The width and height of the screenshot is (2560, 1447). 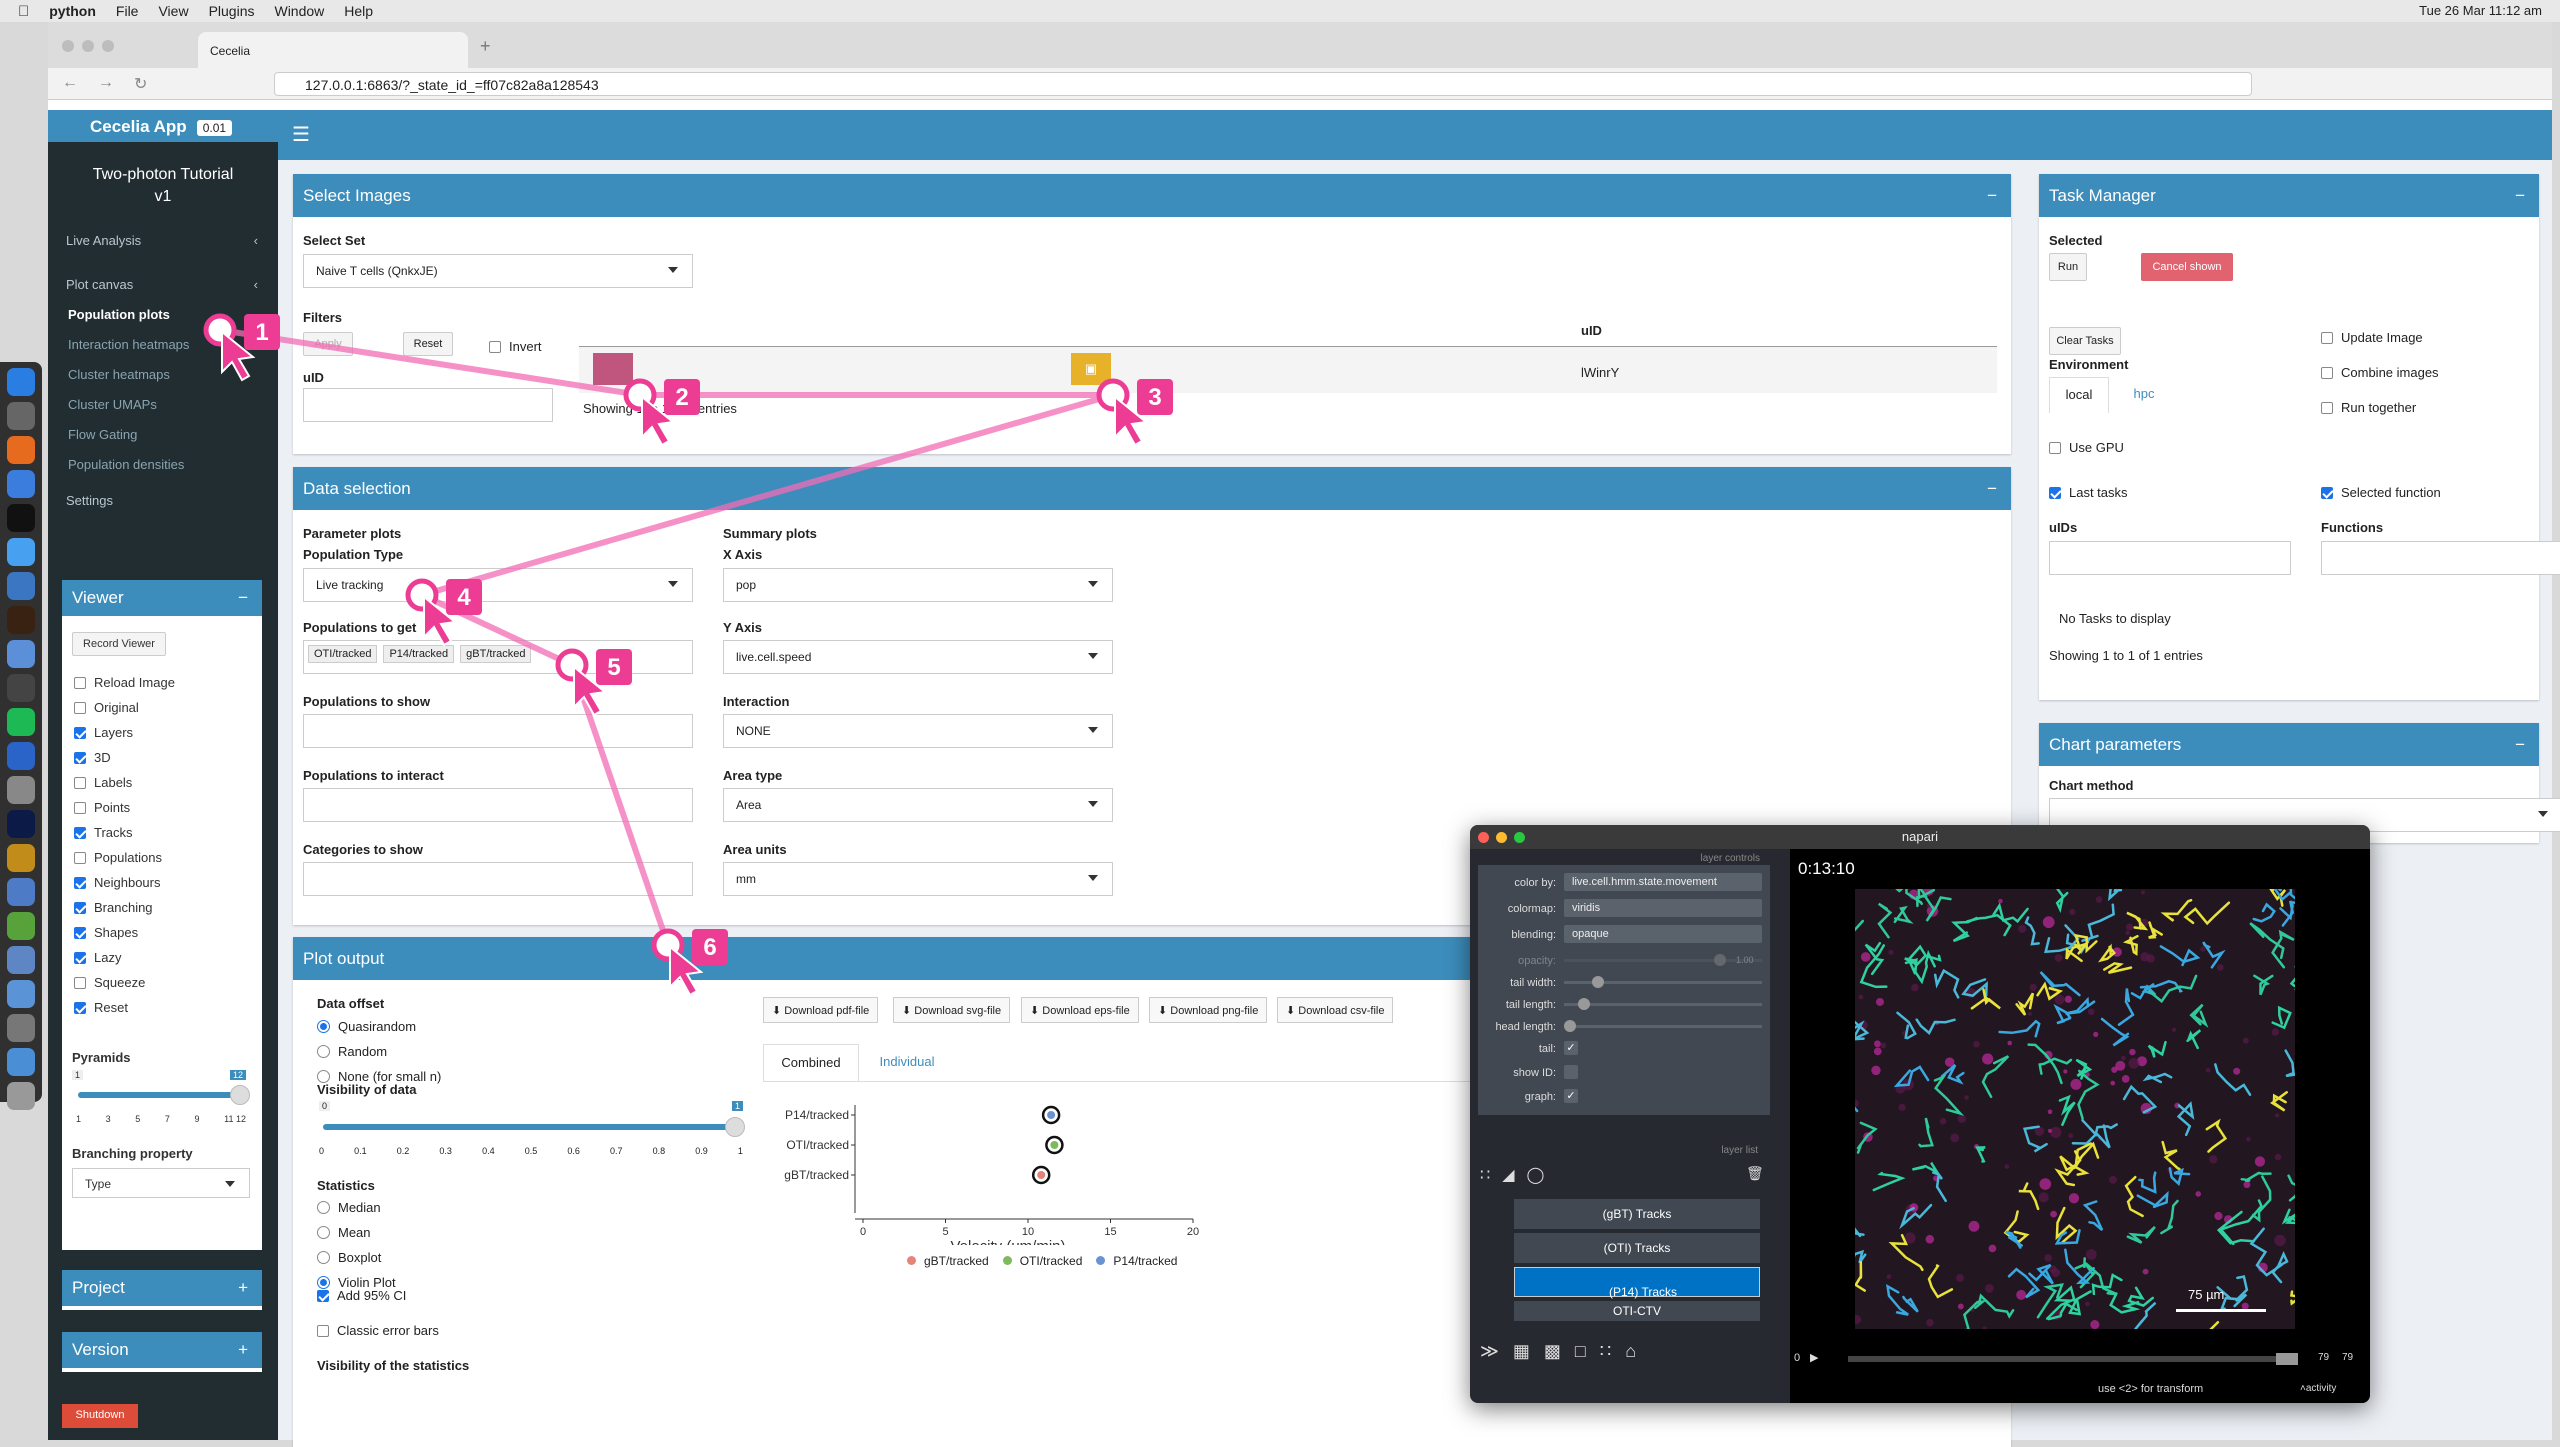 What do you see at coordinates (162, 682) in the screenshot?
I see `viewer-option-checkbox: Reload Image` at bounding box center [162, 682].